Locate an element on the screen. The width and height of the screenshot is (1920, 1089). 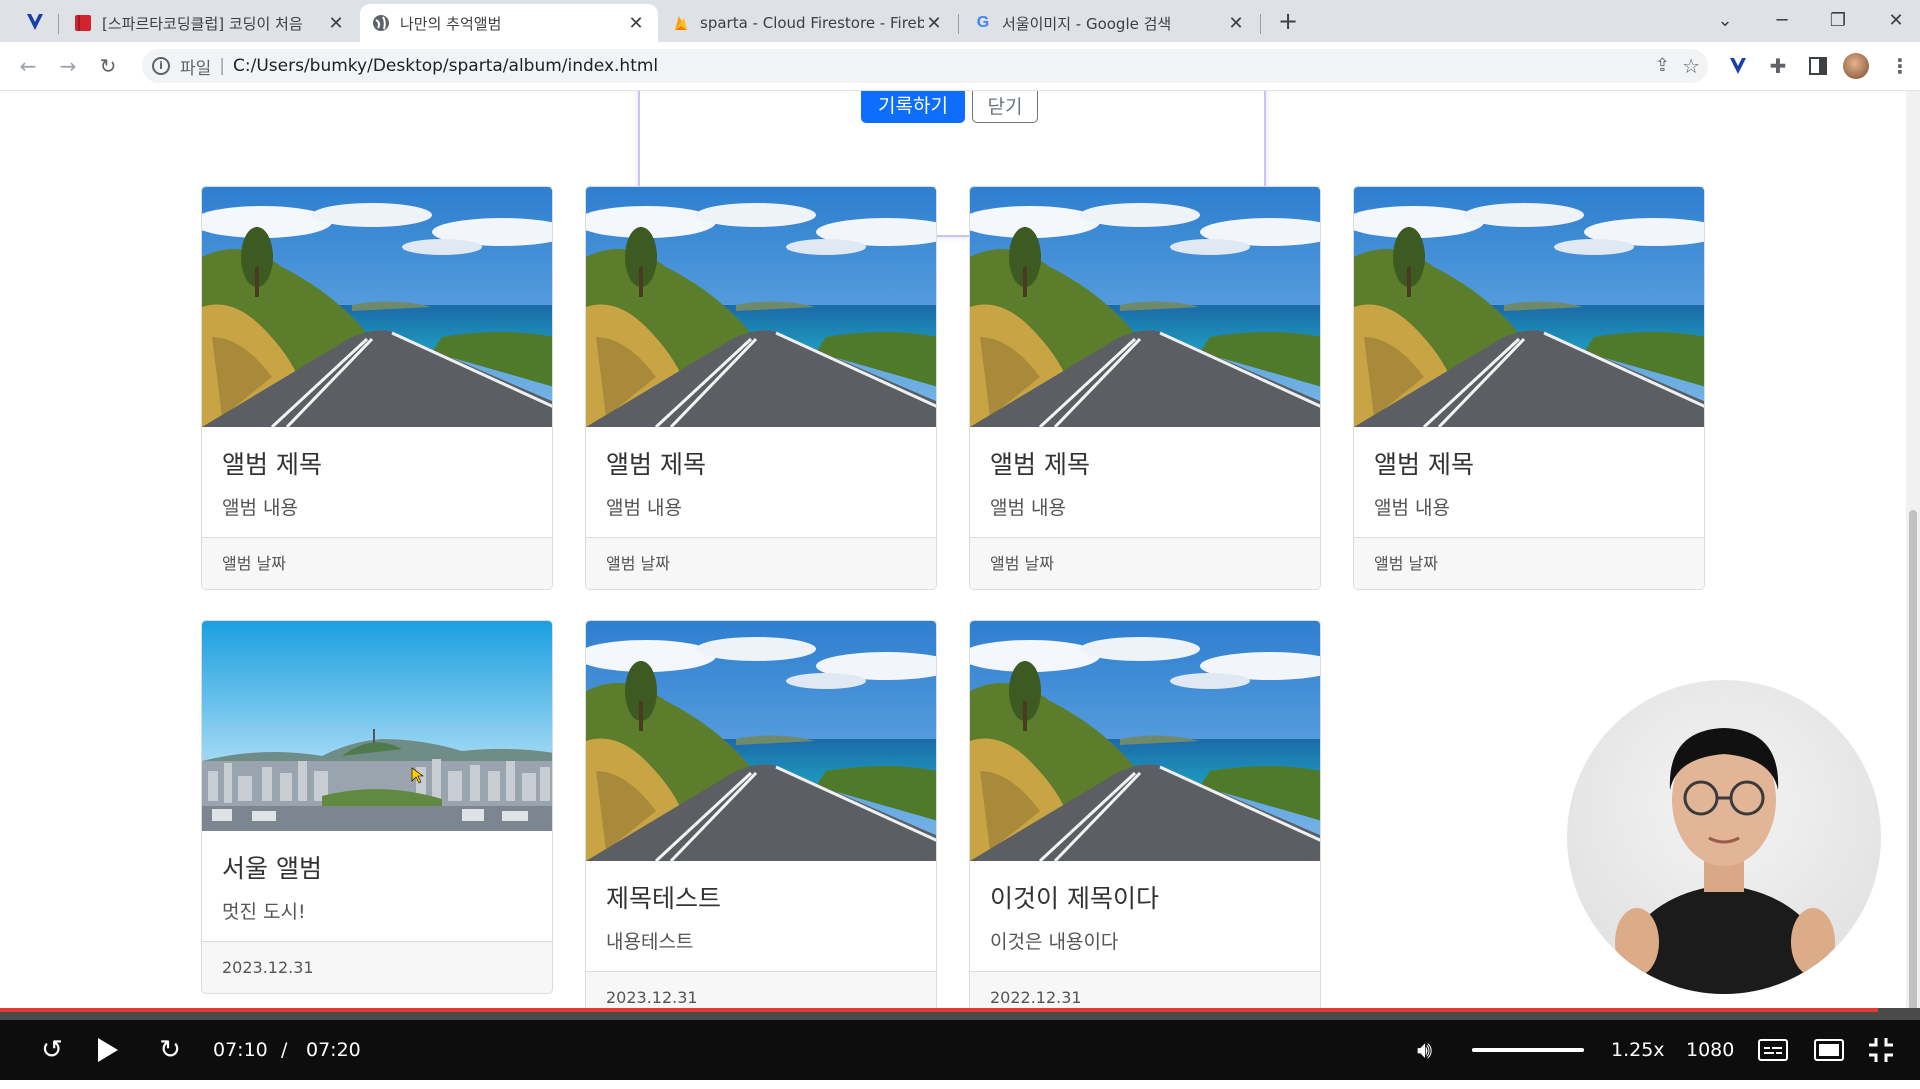
google-icon: G is located at coordinates (983, 22).